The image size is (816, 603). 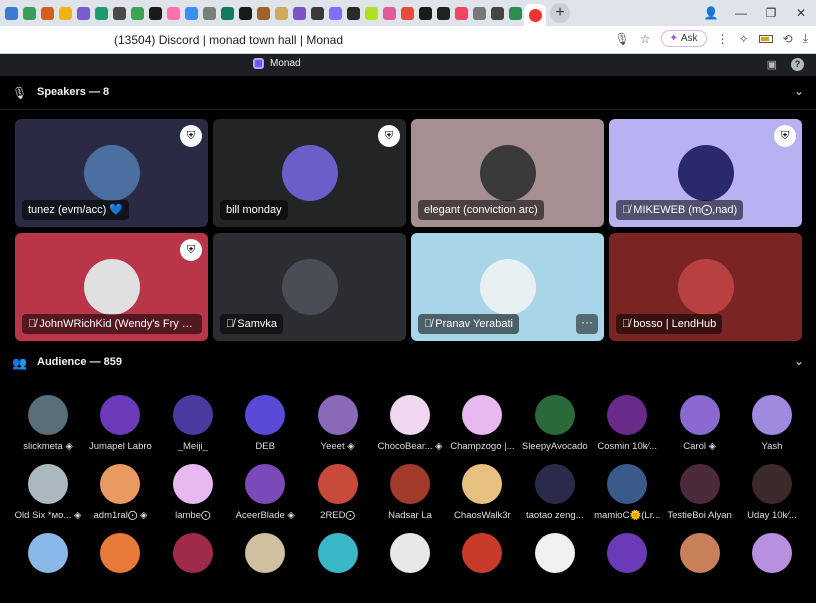 What do you see at coordinates (705, 287) in the screenshot?
I see `speaker-card: 🎙̸ bosso | LendHub` at bounding box center [705, 287].